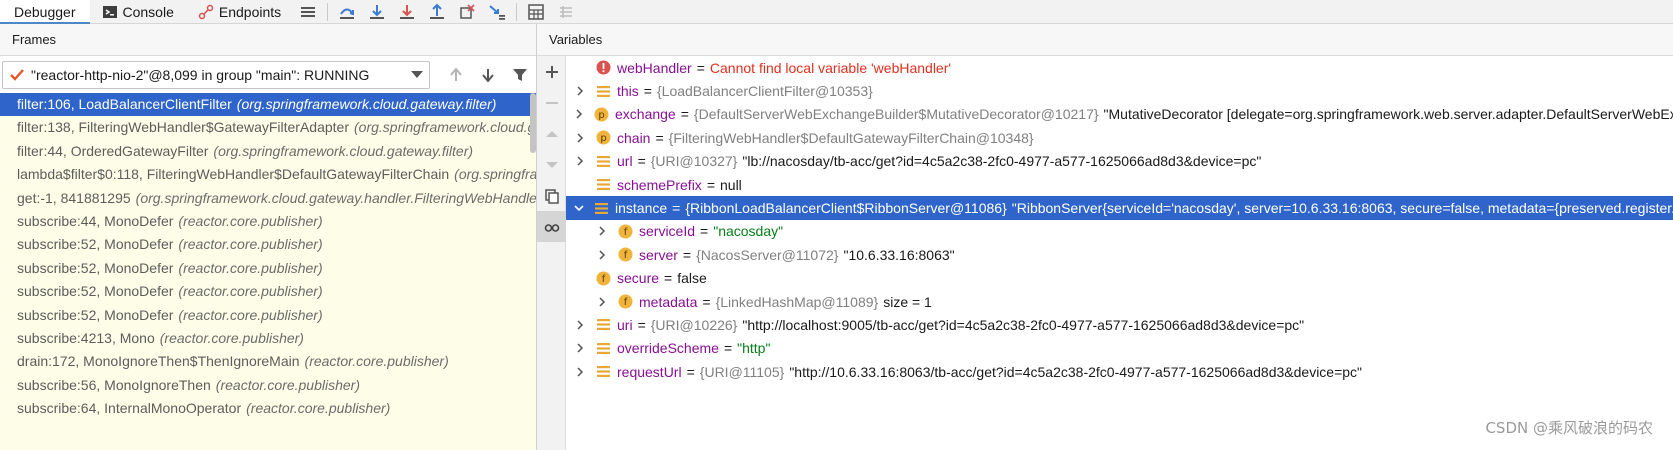  Describe the element at coordinates (95, 220) in the screenshot. I see `frame-method: subscribe:44, MonoDefer` at that location.